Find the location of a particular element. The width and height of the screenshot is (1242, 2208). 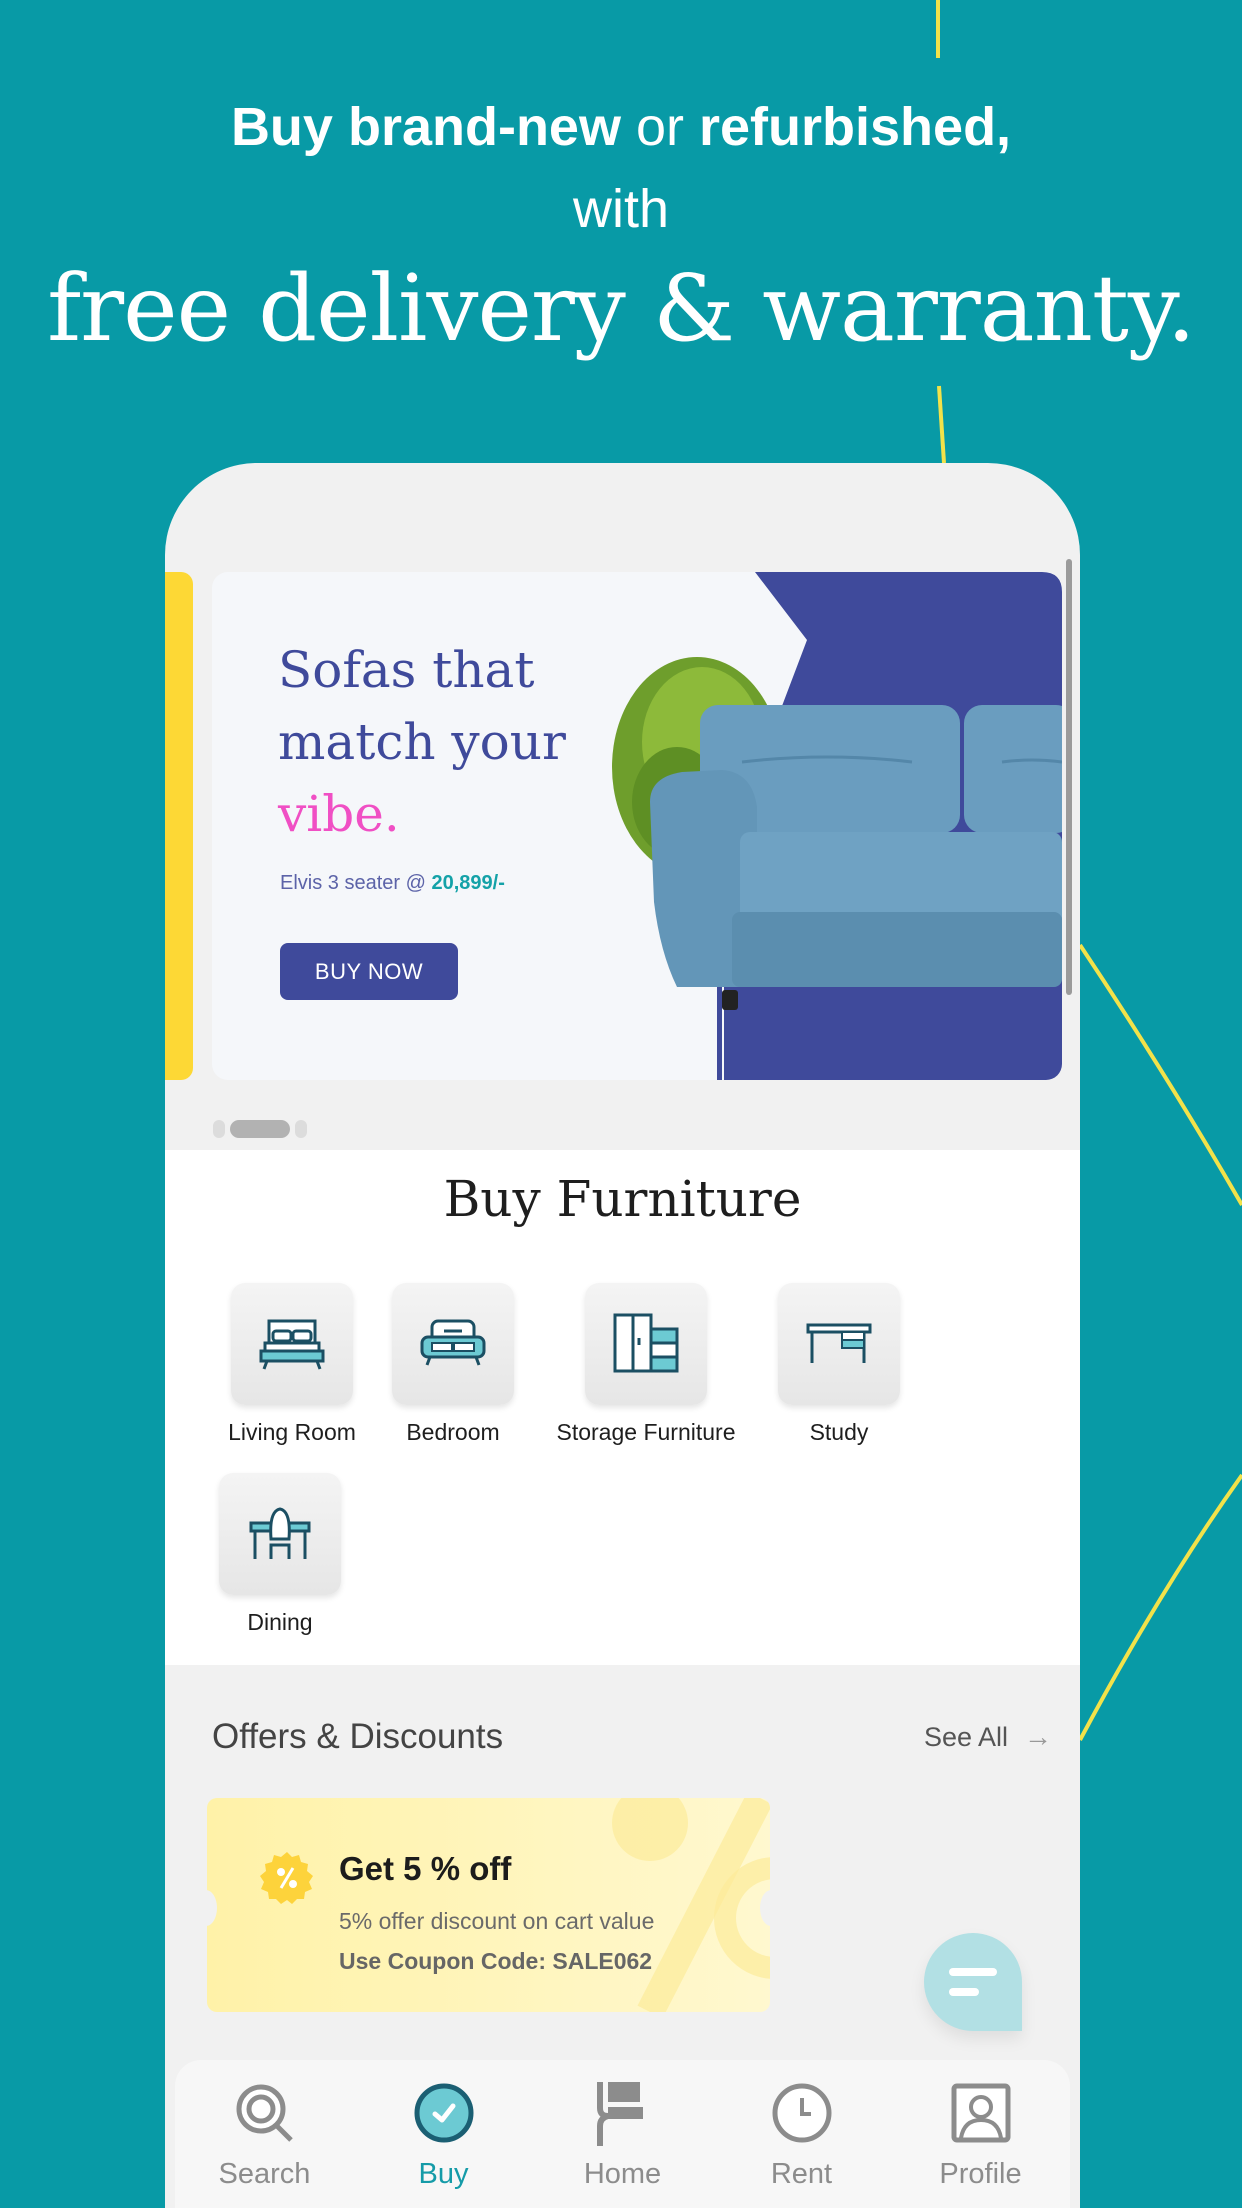

see-all-link: See All → is located at coordinates (988, 1737).